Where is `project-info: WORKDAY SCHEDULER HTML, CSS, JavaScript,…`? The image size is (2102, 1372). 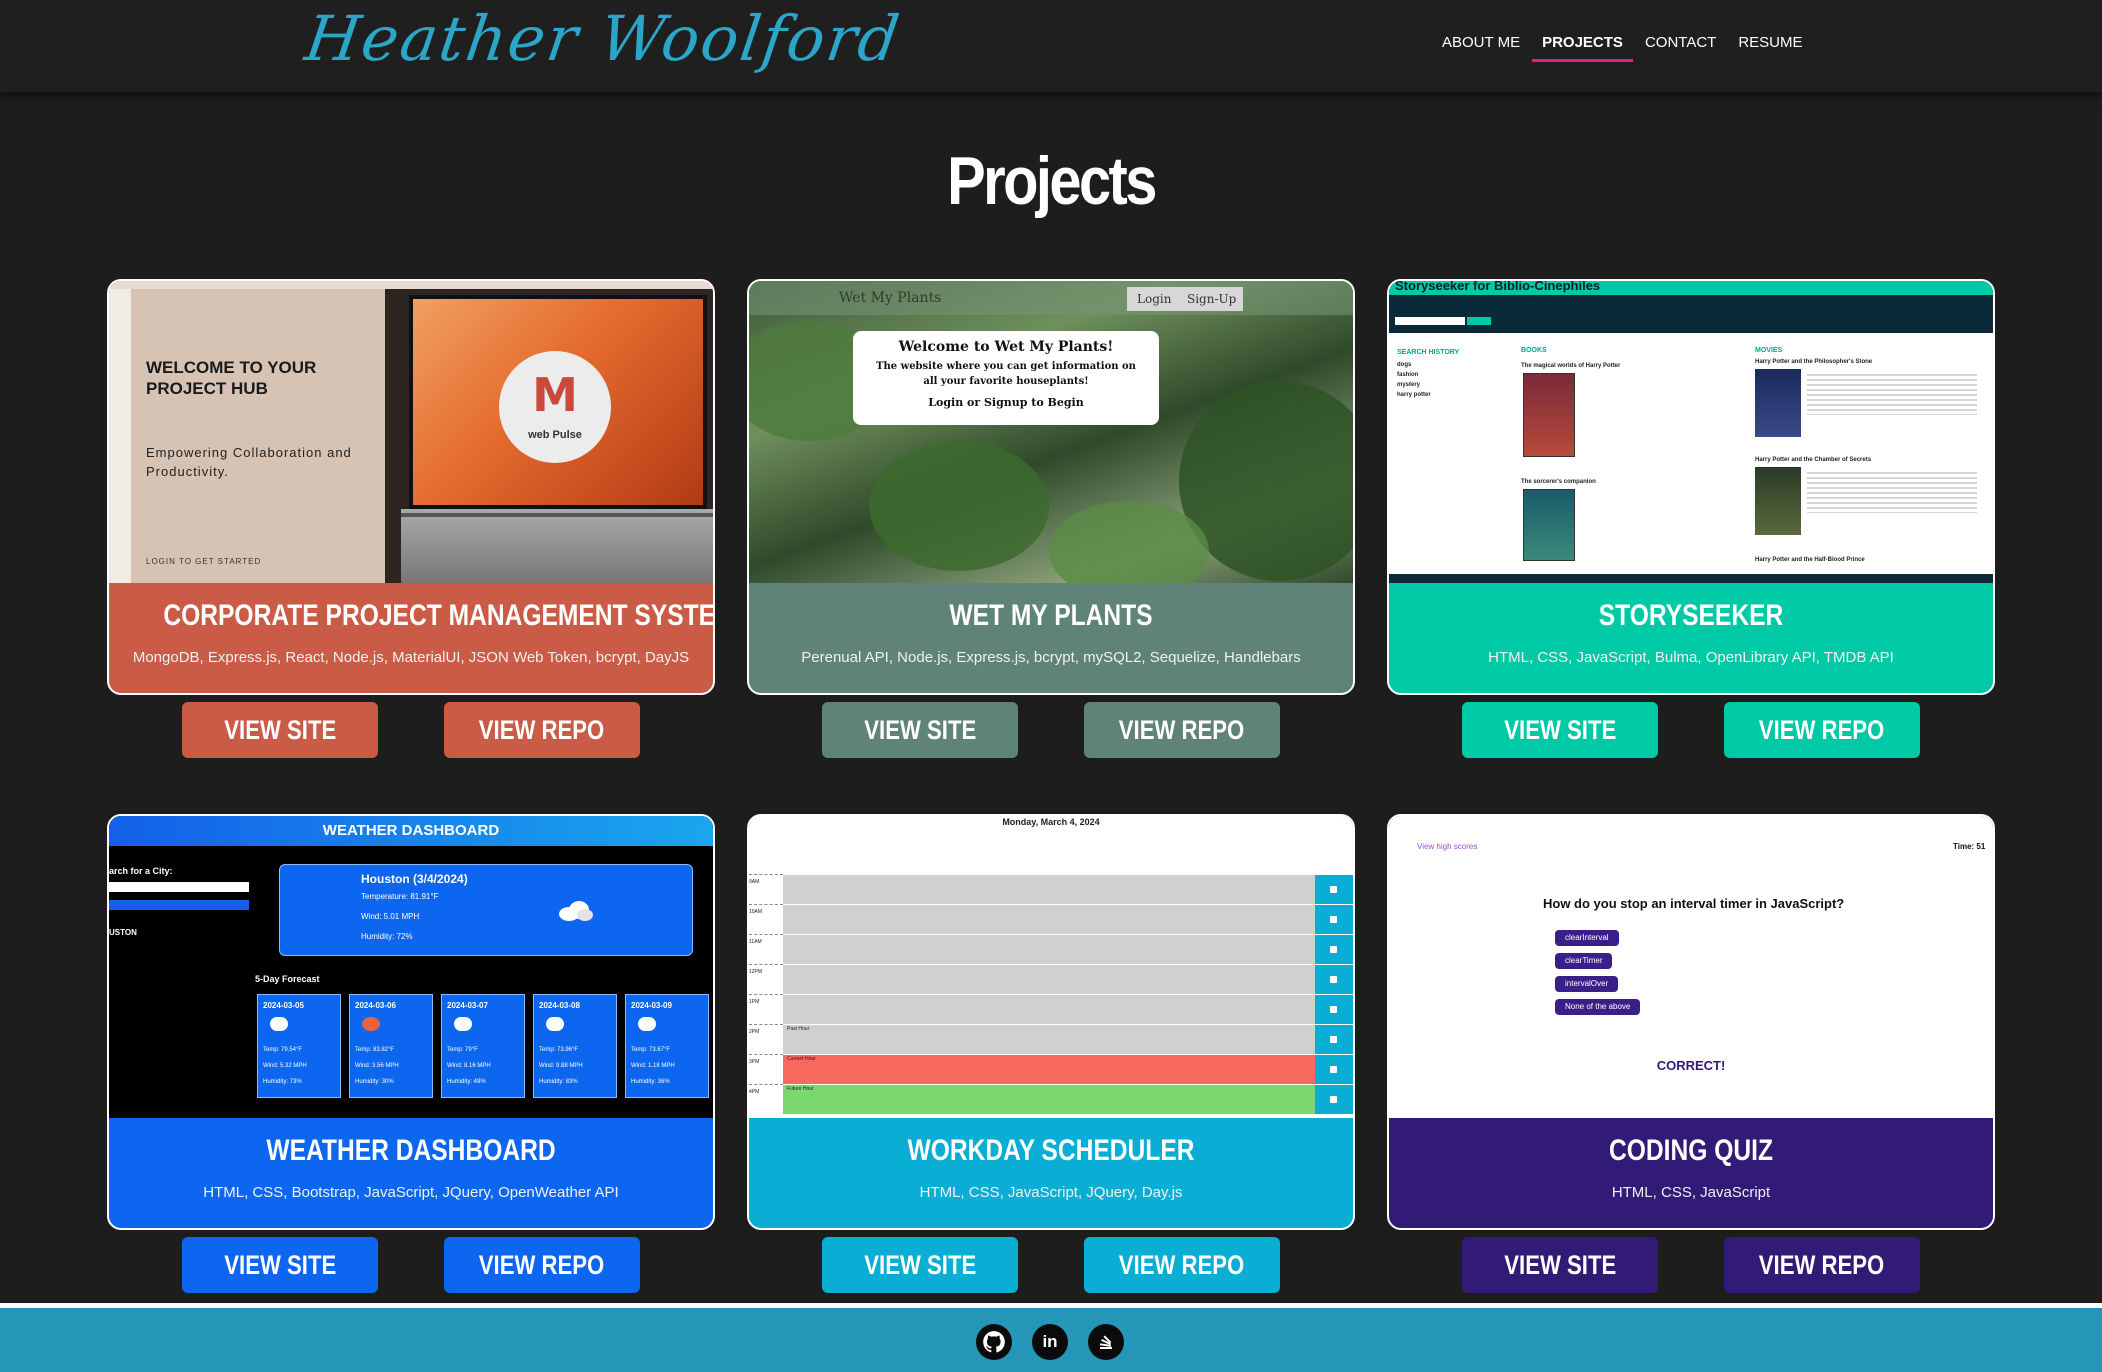 project-info: WORKDAY SCHEDULER HTML, CSS, JavaScript,… is located at coordinates (1051, 1173).